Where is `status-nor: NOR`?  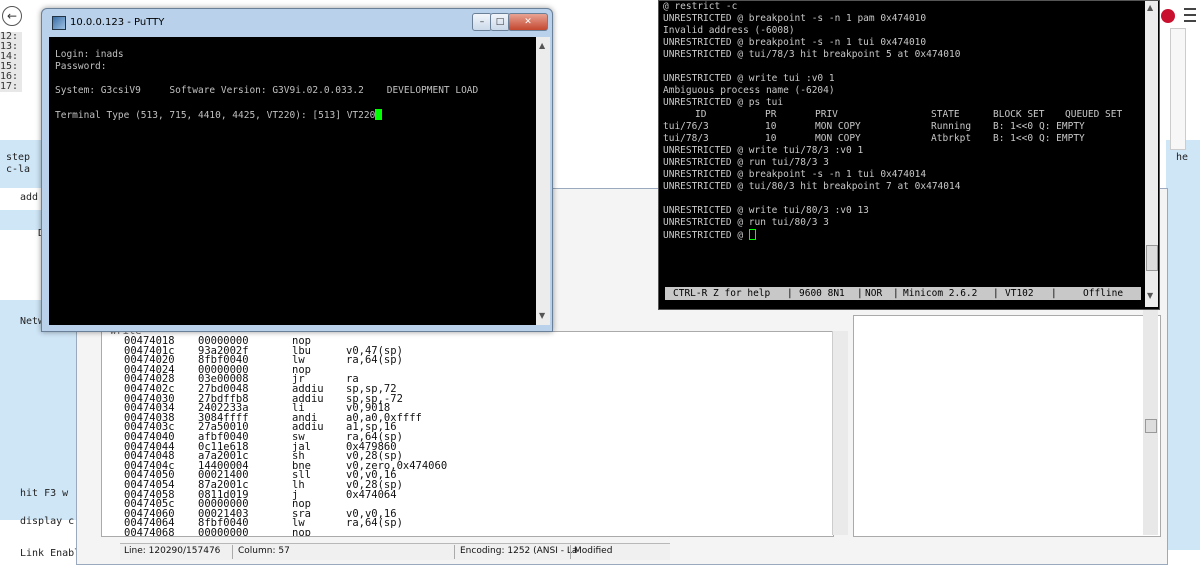 status-nor: NOR is located at coordinates (874, 293).